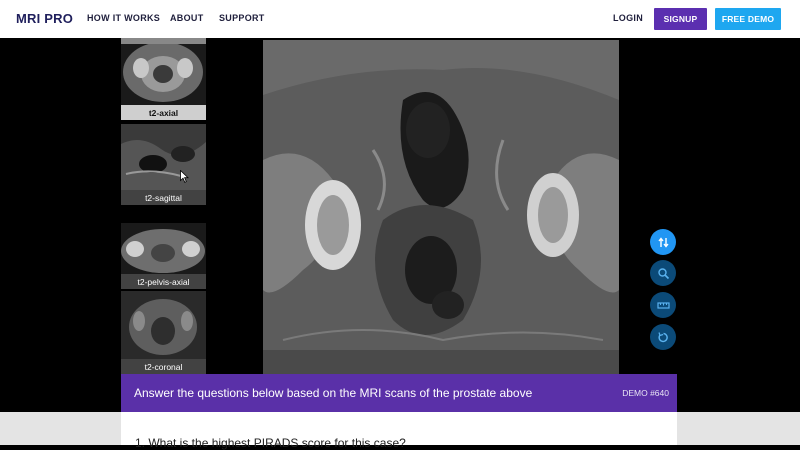 The height and width of the screenshot is (450, 800). What do you see at coordinates (163, 366) in the screenshot?
I see `thumbnail-label: t2-coronal` at bounding box center [163, 366].